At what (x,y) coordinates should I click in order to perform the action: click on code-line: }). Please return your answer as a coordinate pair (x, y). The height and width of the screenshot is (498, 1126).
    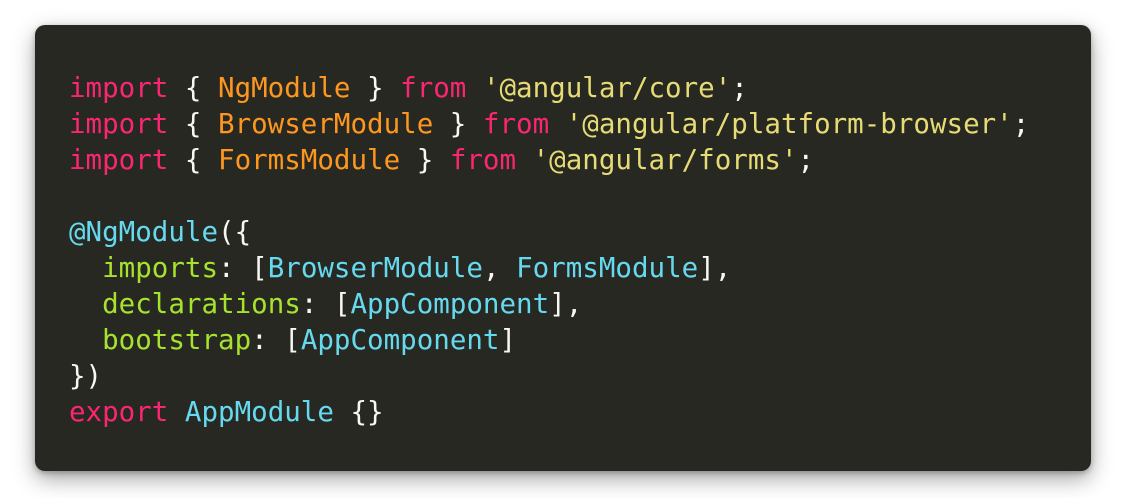
    Looking at the image, I should click on (549, 376).